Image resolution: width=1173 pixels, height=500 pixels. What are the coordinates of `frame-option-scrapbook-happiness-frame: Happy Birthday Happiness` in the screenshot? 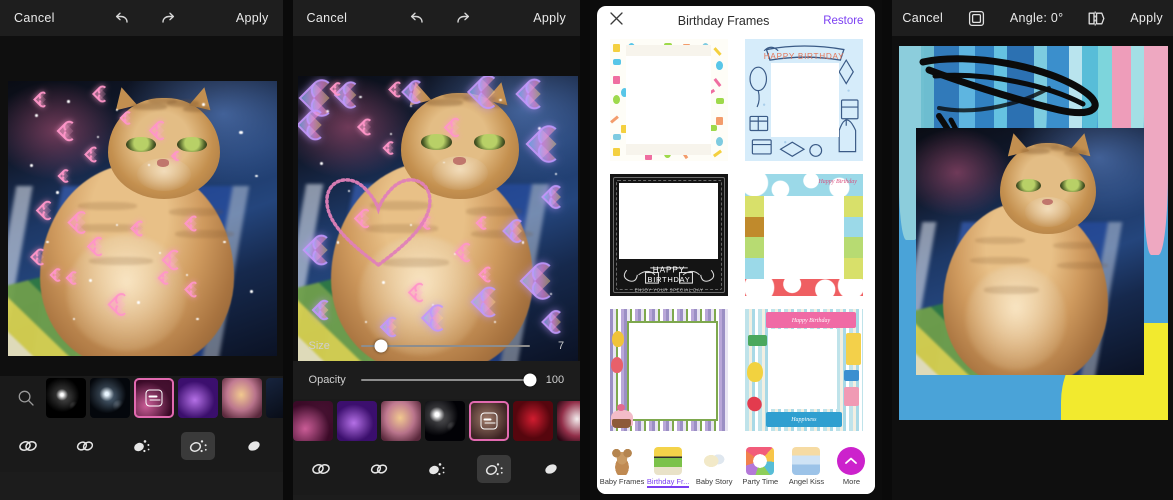 It's located at (804, 369).